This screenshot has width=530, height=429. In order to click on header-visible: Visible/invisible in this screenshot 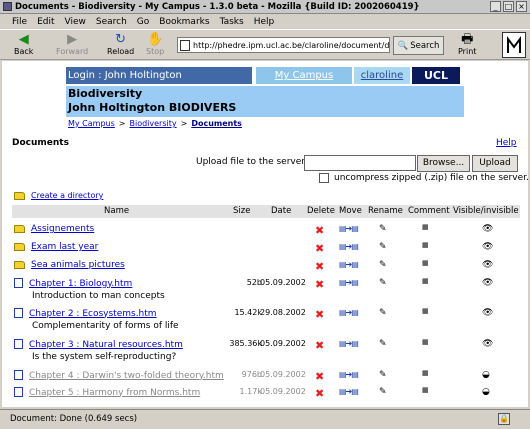, I will do `click(486, 211)`.